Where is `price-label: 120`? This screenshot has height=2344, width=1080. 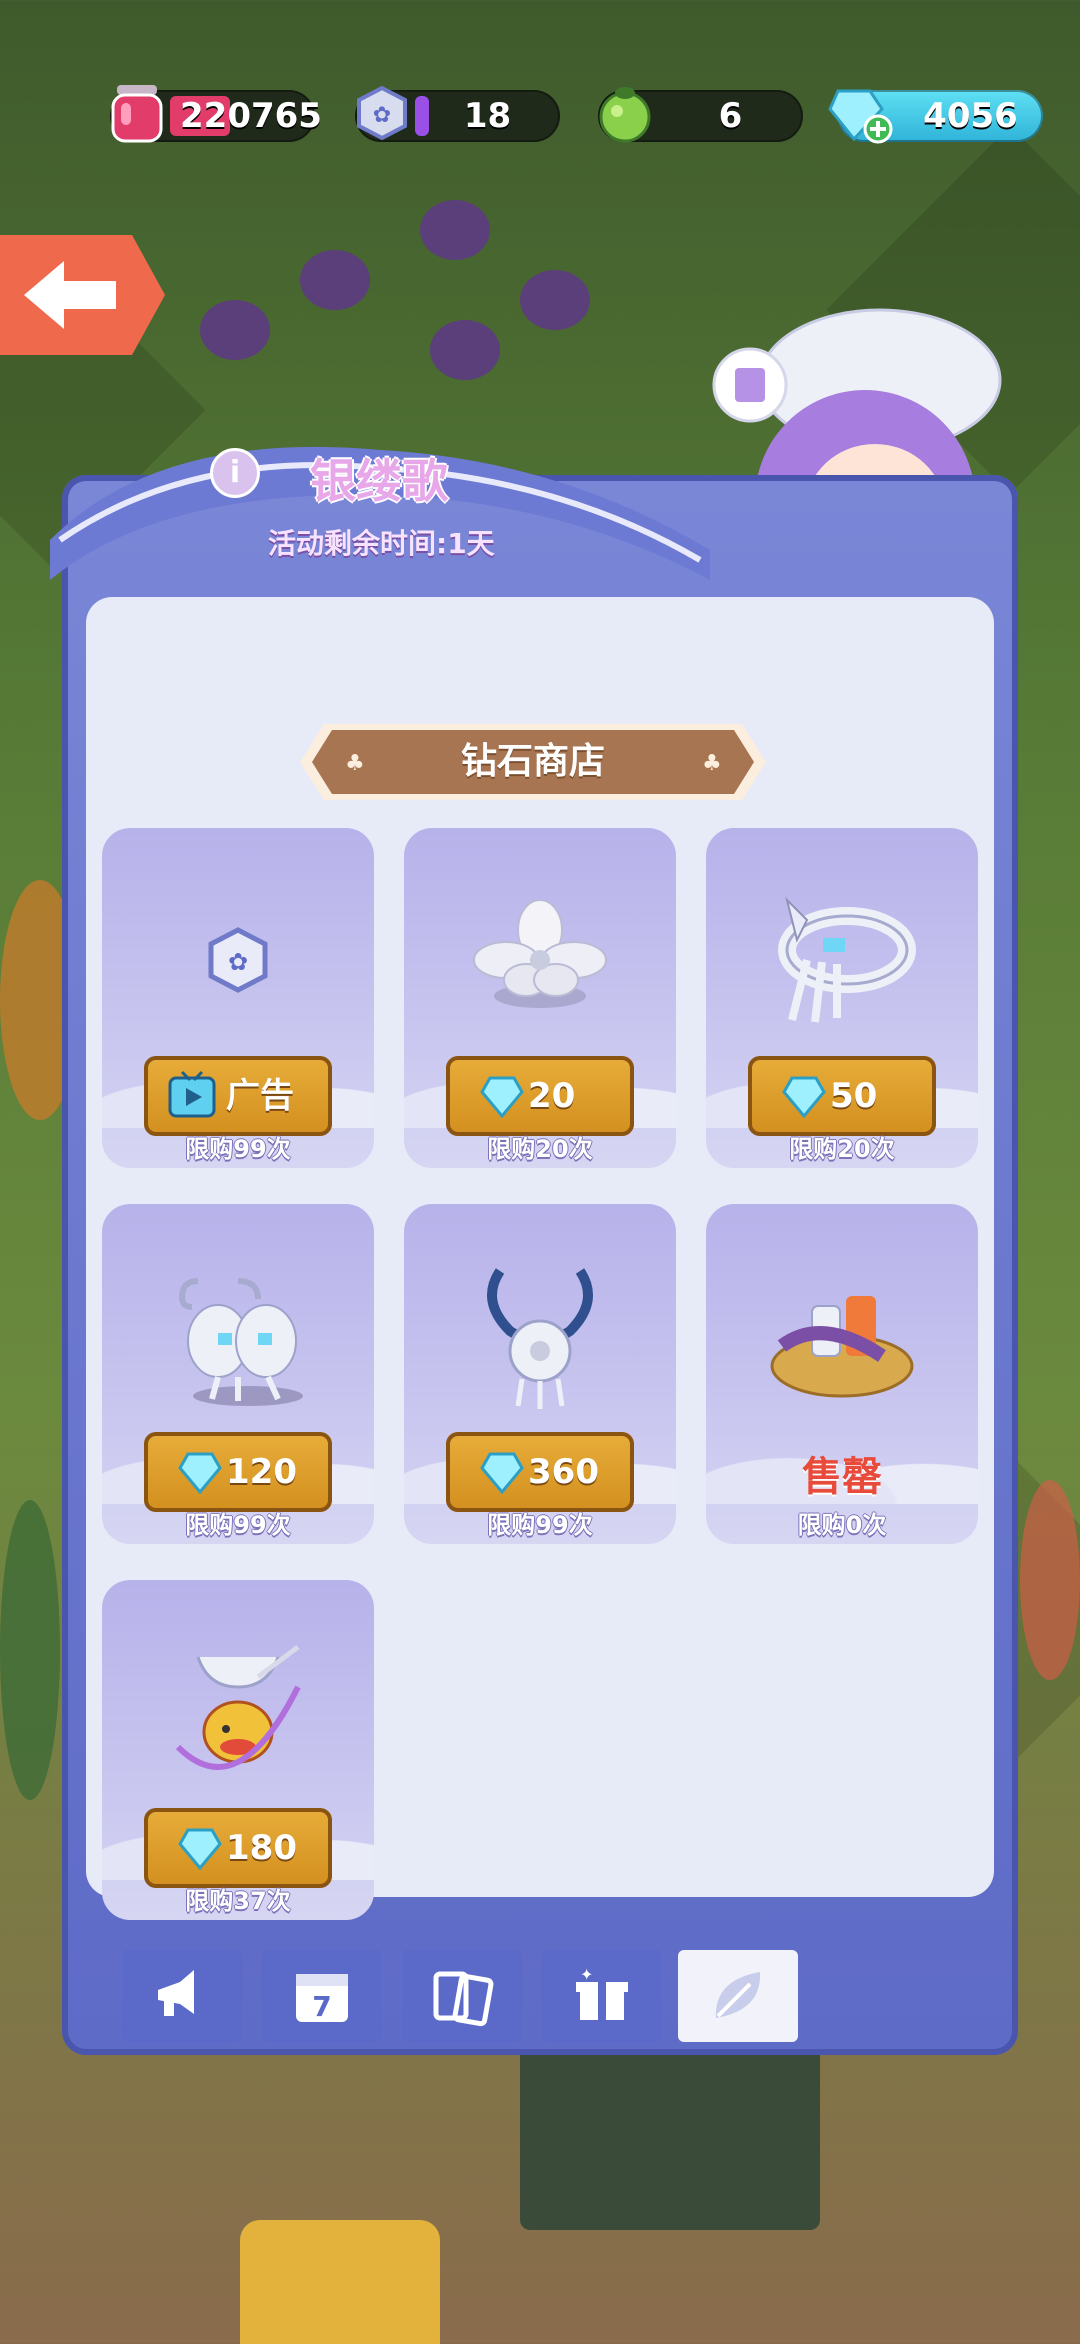
price-label: 120 is located at coordinates (261, 1472).